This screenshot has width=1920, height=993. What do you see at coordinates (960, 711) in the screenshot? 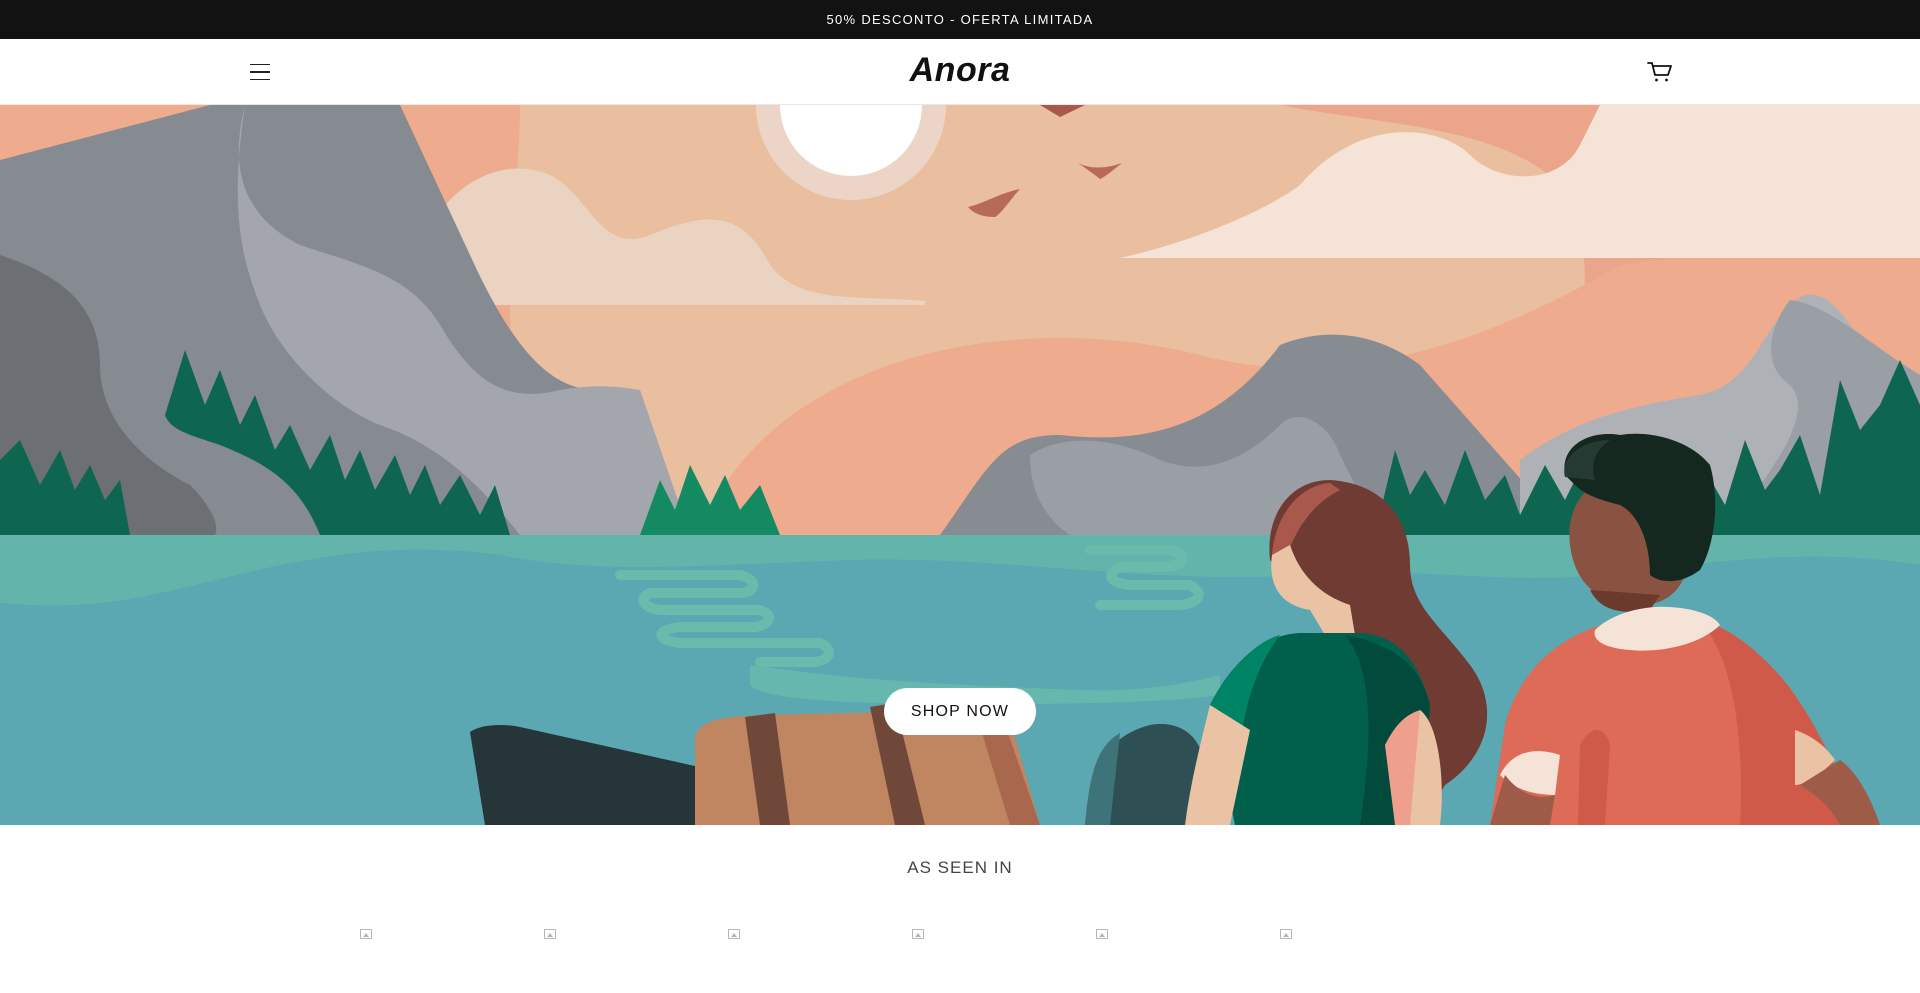
I see `shop-now-button: SHOP NOW` at bounding box center [960, 711].